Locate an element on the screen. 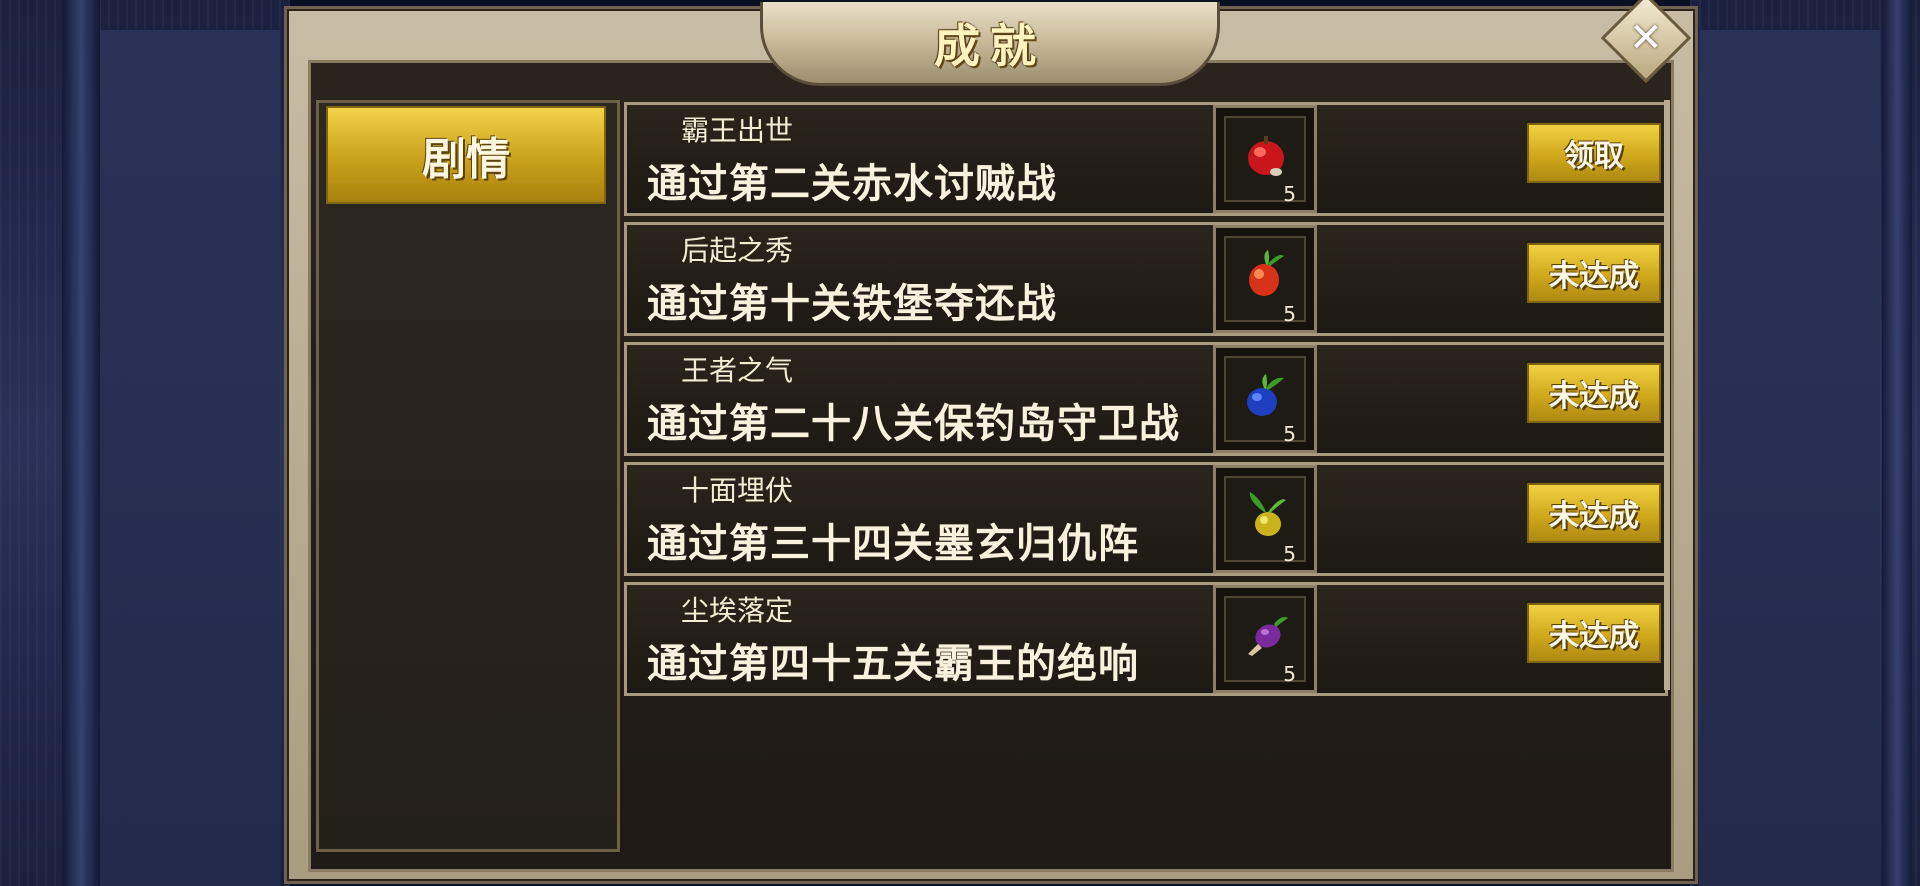 The width and height of the screenshot is (1920, 886). dialog-title: 成就 is located at coordinates (990, 45).